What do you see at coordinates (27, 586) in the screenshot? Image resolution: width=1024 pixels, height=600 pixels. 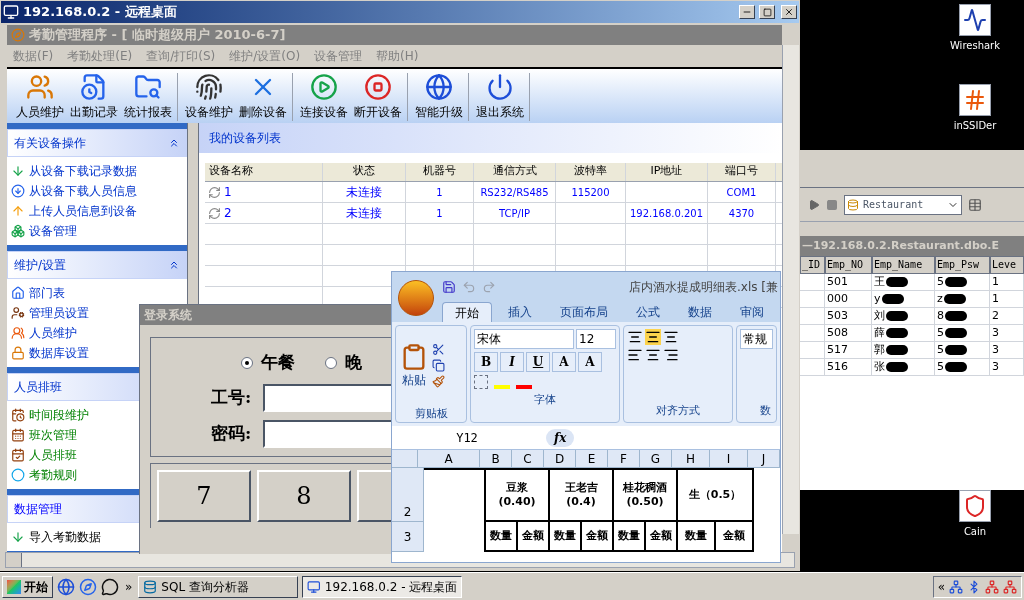 I see `start-button: 开始` at bounding box center [27, 586].